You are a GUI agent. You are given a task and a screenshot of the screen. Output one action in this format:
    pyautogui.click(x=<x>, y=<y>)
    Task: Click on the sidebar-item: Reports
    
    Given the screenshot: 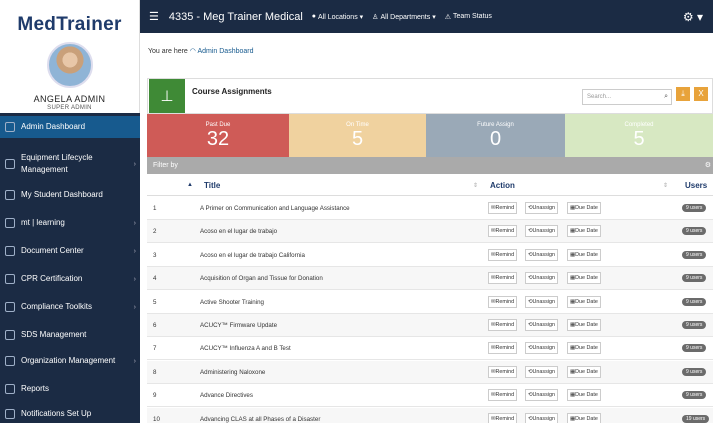 What is the action you would take?
    pyautogui.click(x=70, y=389)
    